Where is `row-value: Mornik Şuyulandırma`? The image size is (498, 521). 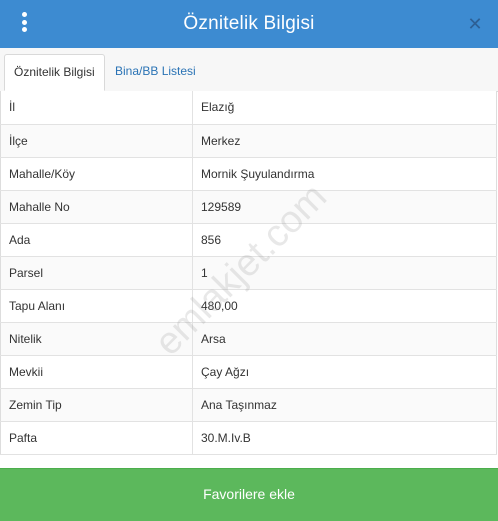
row-value: Mornik Şuyulandırma is located at coordinates (344, 174).